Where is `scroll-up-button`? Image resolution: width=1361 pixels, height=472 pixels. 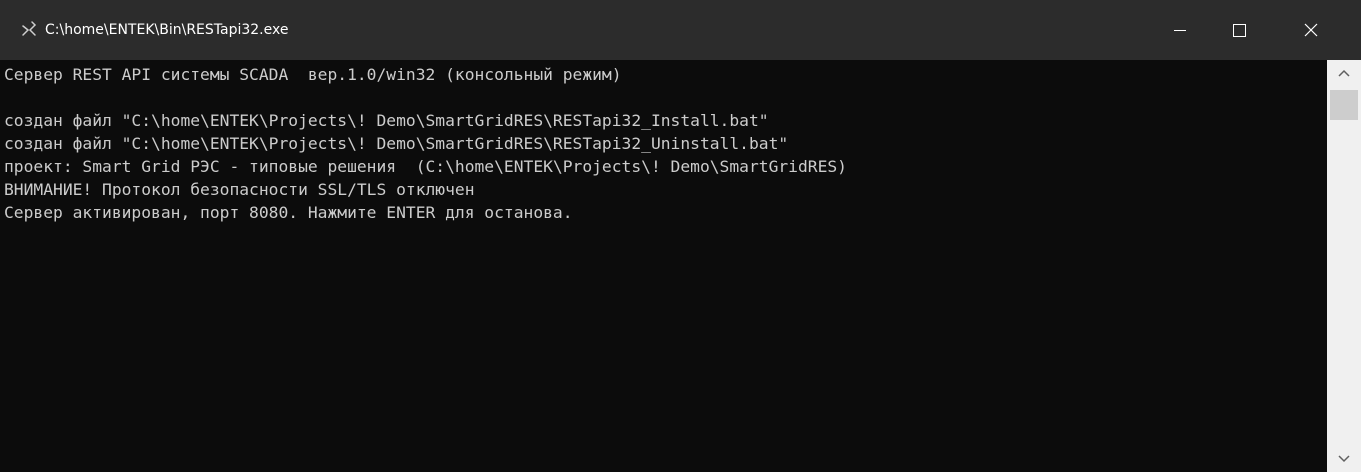 scroll-up-button is located at coordinates (1344, 73).